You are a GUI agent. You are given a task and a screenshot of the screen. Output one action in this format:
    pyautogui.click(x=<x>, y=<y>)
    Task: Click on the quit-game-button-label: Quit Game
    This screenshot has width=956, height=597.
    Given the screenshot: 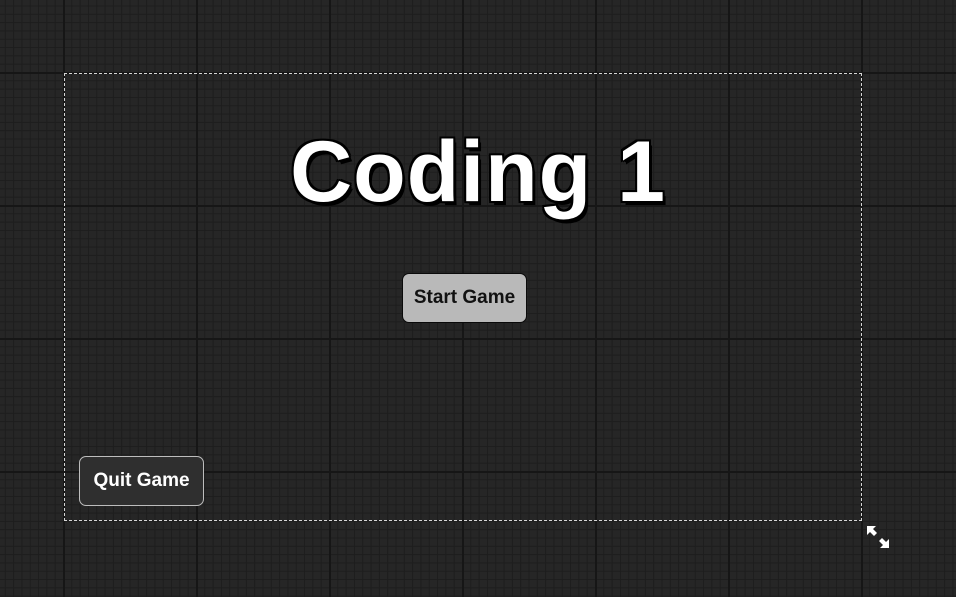 What is the action you would take?
    pyautogui.click(x=141, y=480)
    